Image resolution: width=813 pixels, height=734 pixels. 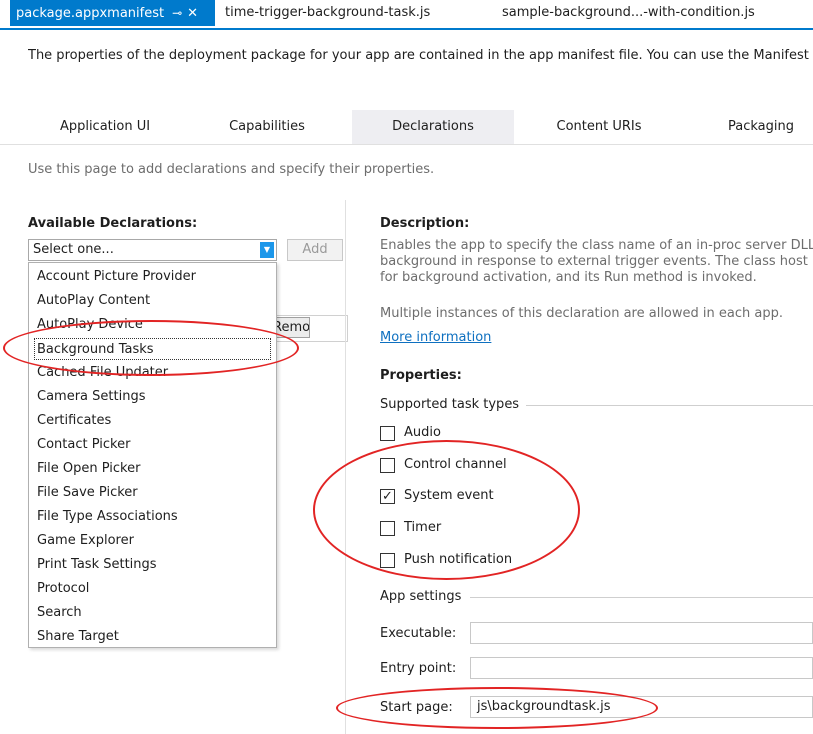 What do you see at coordinates (83, 445) in the screenshot?
I see `option-contact-picker: Contact Picker` at bounding box center [83, 445].